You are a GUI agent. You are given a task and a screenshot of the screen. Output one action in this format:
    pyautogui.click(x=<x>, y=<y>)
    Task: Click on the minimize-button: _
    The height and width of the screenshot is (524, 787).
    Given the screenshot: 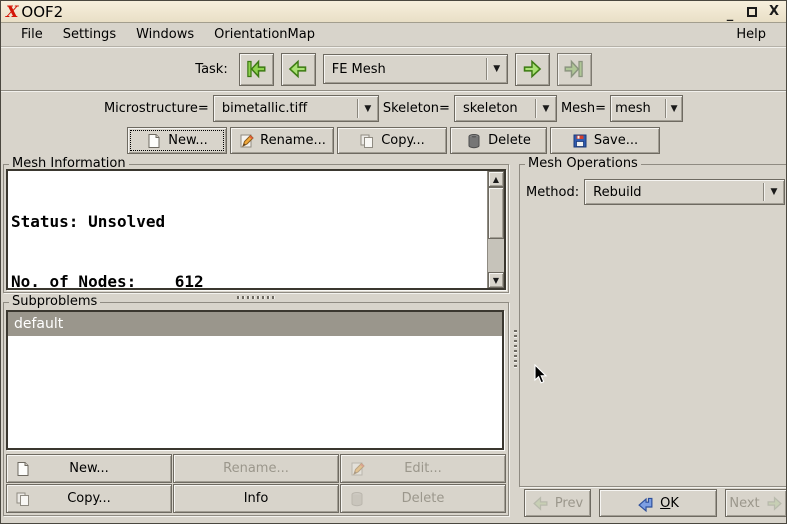 What is the action you would take?
    pyautogui.click(x=730, y=13)
    